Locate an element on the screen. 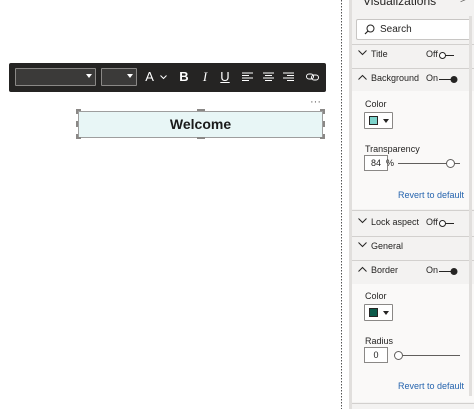  search-icon is located at coordinates (369, 29).